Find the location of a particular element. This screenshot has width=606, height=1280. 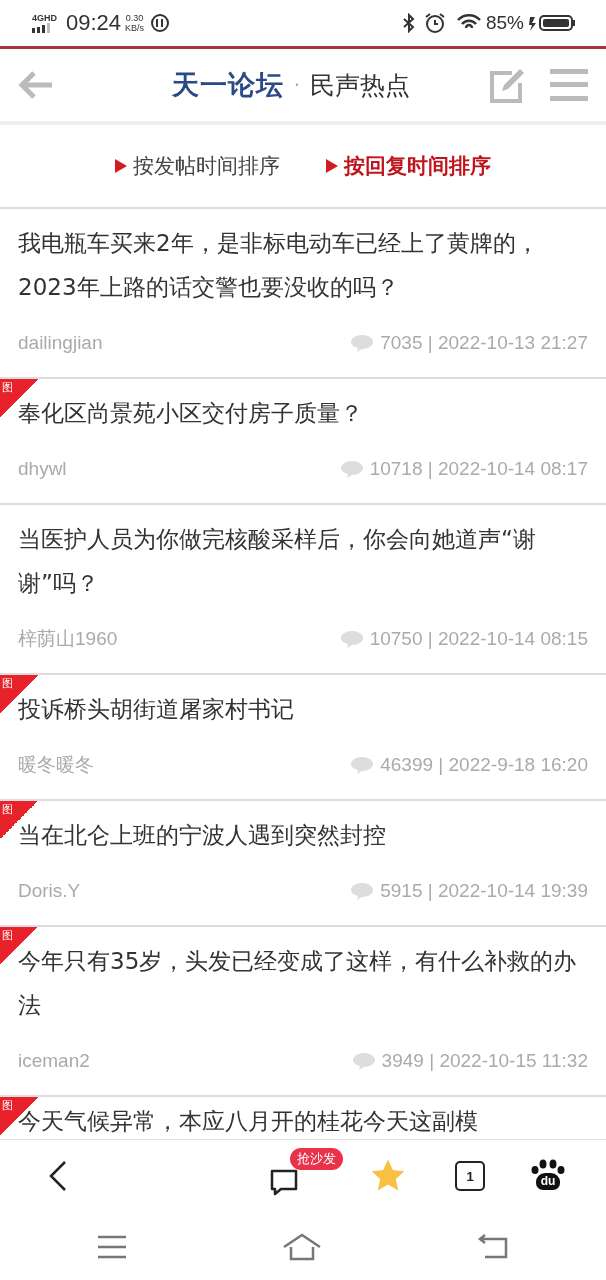

post-author: Doris.Y is located at coordinates (50, 891).